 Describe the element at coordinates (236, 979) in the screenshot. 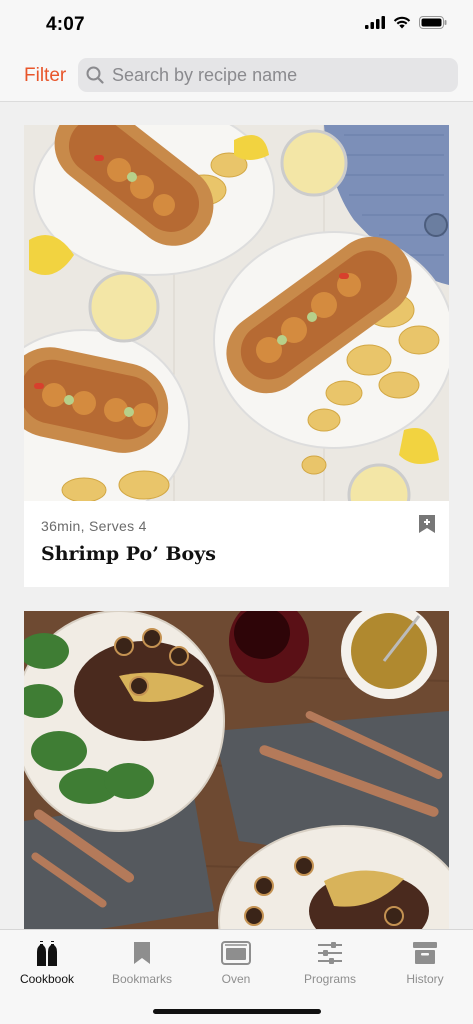

I see `tab-label: Oven` at that location.